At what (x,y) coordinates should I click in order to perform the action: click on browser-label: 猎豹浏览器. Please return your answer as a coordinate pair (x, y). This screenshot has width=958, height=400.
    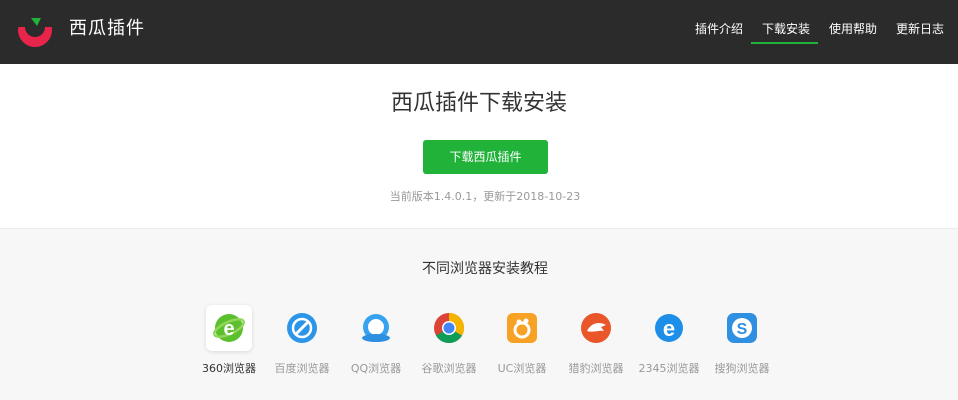
    Looking at the image, I should click on (596, 368).